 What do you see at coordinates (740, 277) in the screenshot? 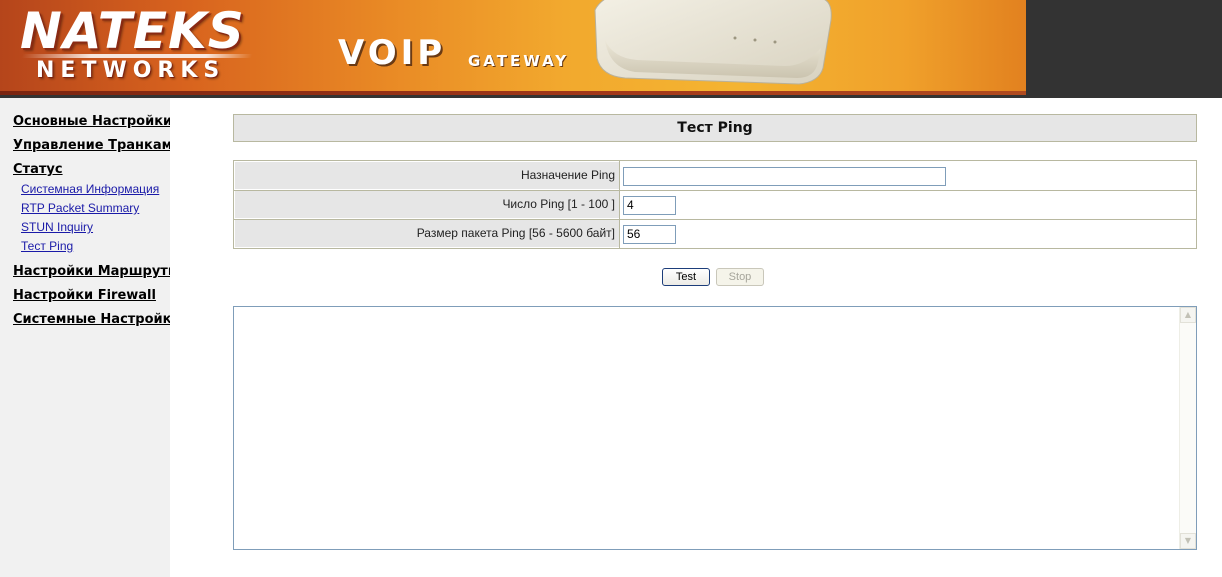
I see `stop-button: Stop` at bounding box center [740, 277].